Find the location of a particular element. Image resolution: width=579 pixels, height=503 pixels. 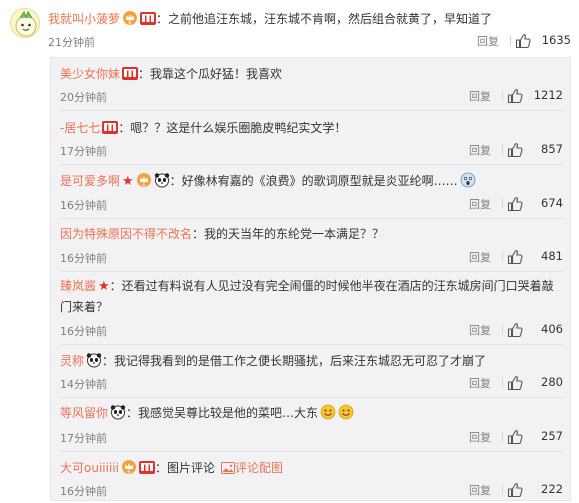

like-button: 222 is located at coordinates (536, 490).